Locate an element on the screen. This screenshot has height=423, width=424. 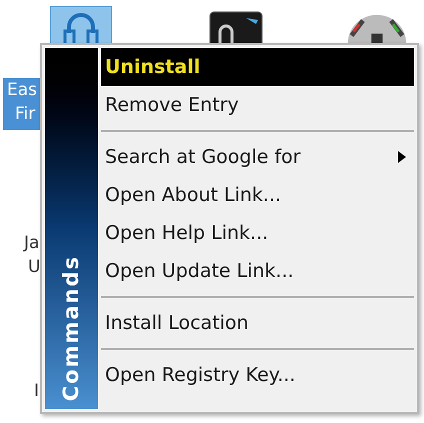
headset-icon is located at coordinates (81, 28).